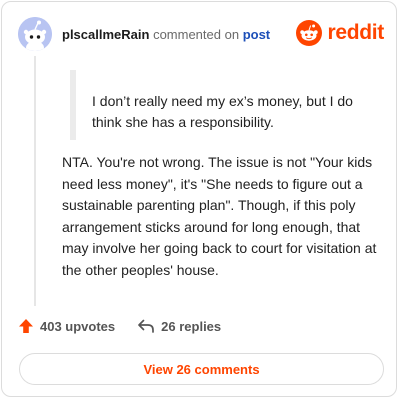 This screenshot has width=400, height=400. What do you see at coordinates (146, 326) in the screenshot?
I see `reply-arrow-icon` at bounding box center [146, 326].